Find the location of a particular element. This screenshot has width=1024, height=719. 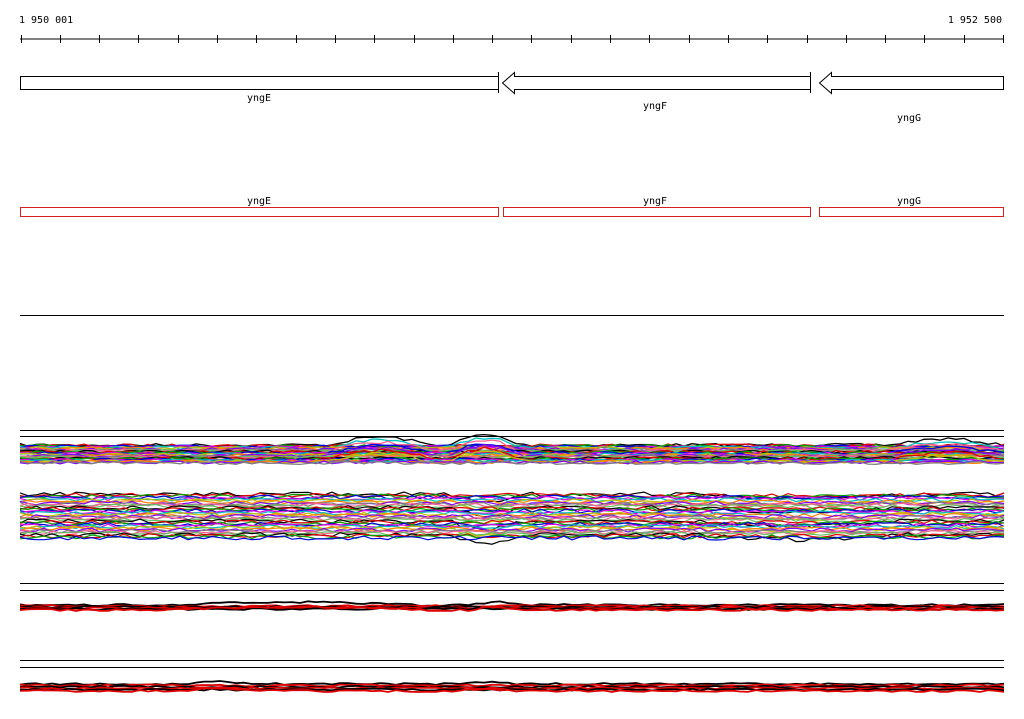

gene-yngG: yngG is located at coordinates (911, 98).